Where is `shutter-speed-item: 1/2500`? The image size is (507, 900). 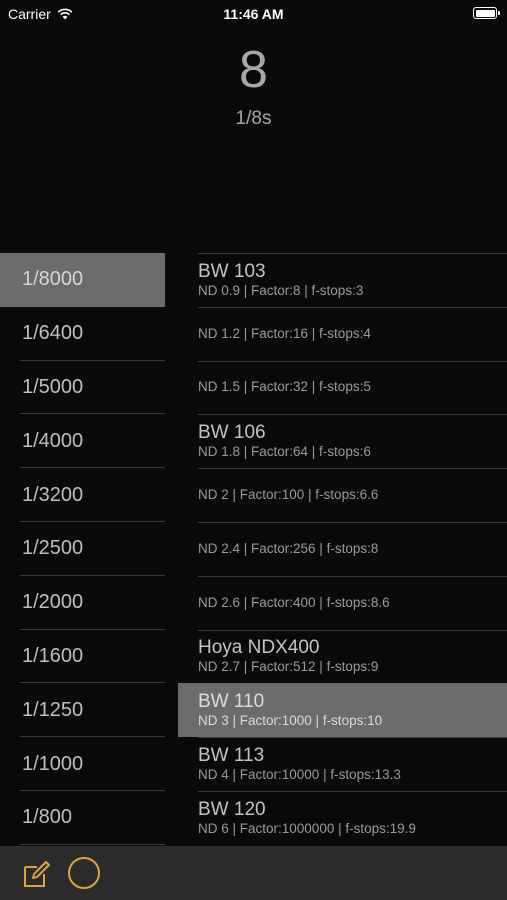 shutter-speed-item: 1/2500 is located at coordinates (82, 549).